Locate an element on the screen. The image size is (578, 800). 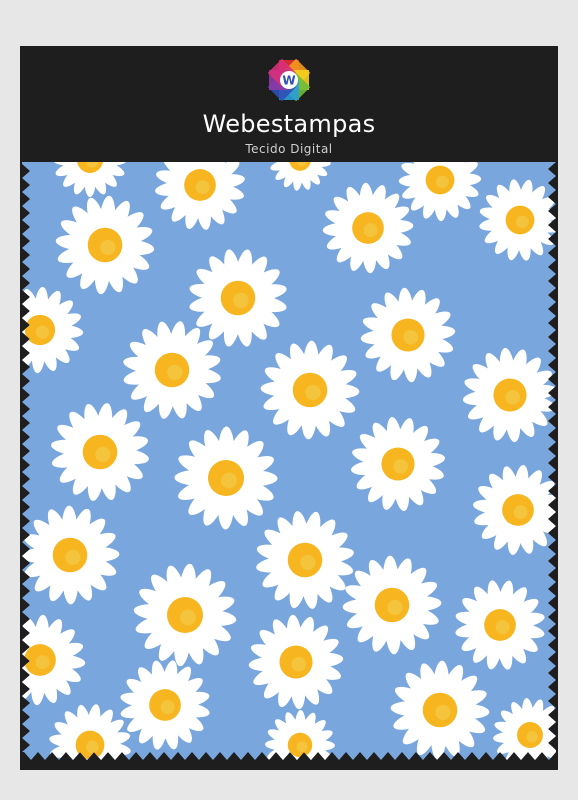
webestampas-logo: W is located at coordinates (289, 80).